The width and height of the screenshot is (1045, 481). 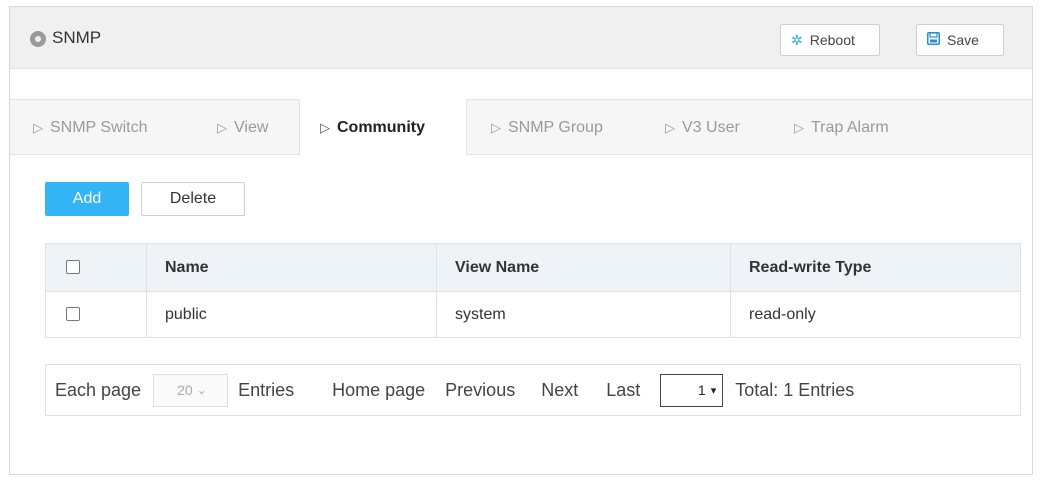 I want to click on last-link: Last, so click(x=623, y=390).